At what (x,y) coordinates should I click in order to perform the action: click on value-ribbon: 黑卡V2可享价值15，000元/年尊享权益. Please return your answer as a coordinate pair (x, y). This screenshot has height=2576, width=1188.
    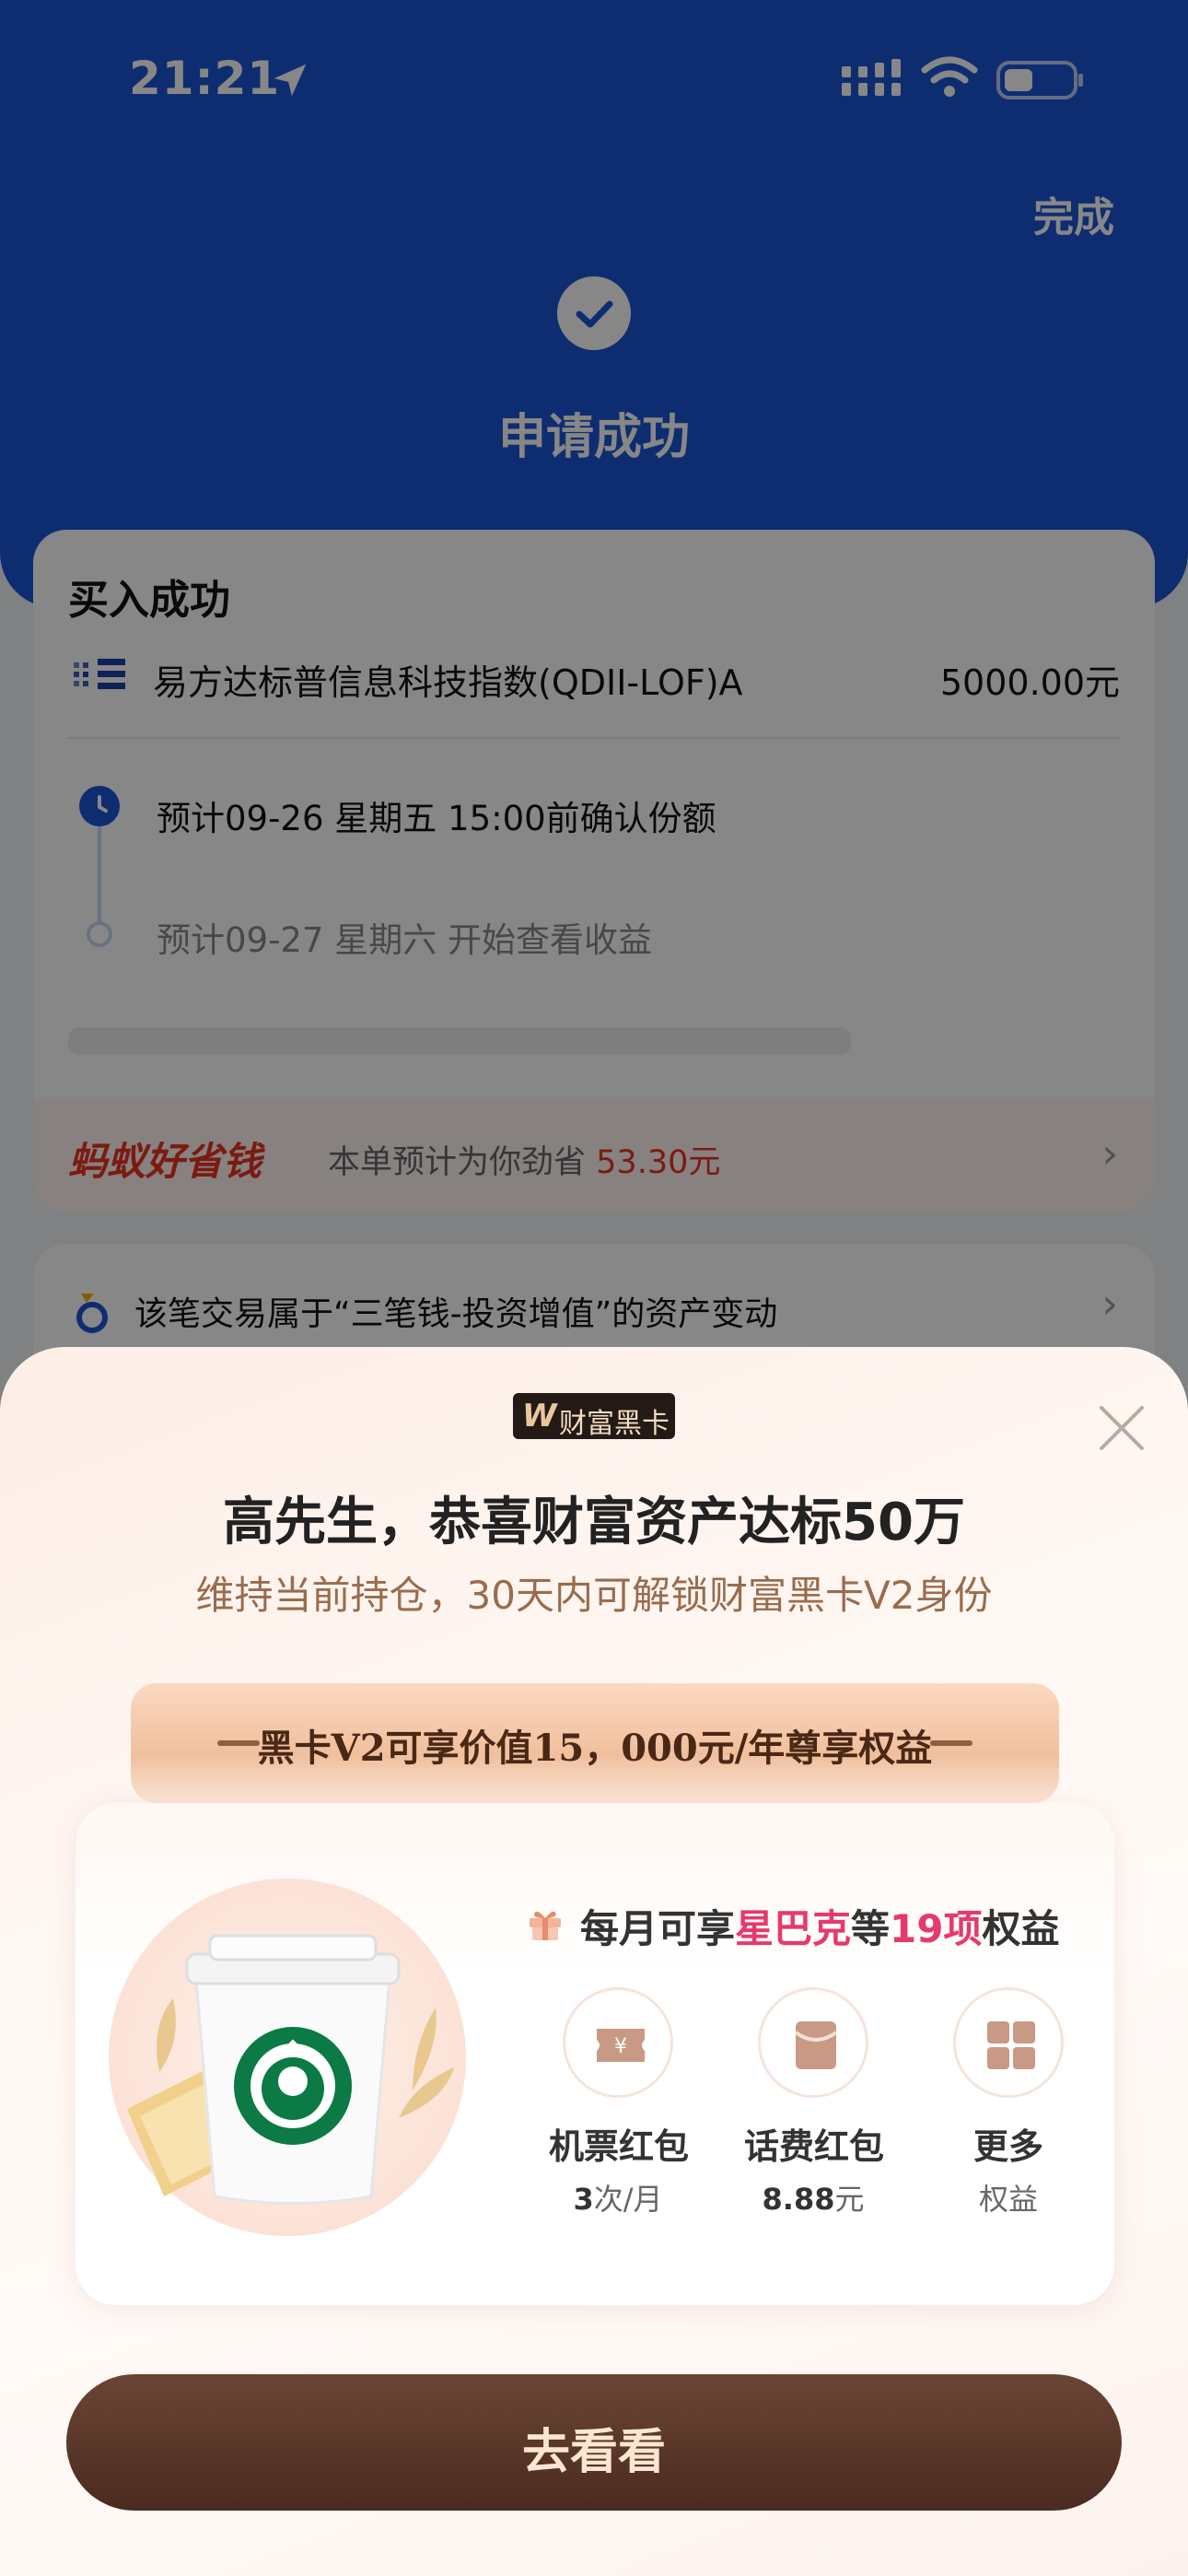
    Looking at the image, I should click on (595, 1743).